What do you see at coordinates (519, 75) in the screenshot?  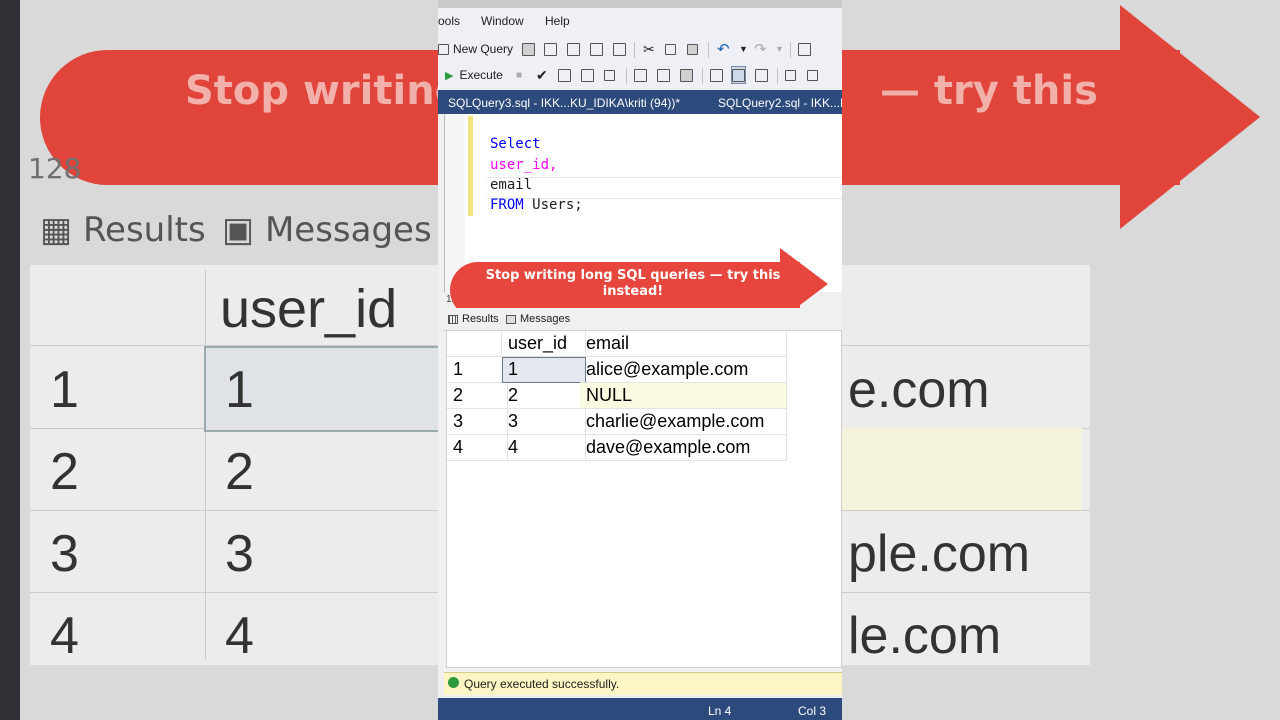 I see `cancel-query-icon: ■` at bounding box center [519, 75].